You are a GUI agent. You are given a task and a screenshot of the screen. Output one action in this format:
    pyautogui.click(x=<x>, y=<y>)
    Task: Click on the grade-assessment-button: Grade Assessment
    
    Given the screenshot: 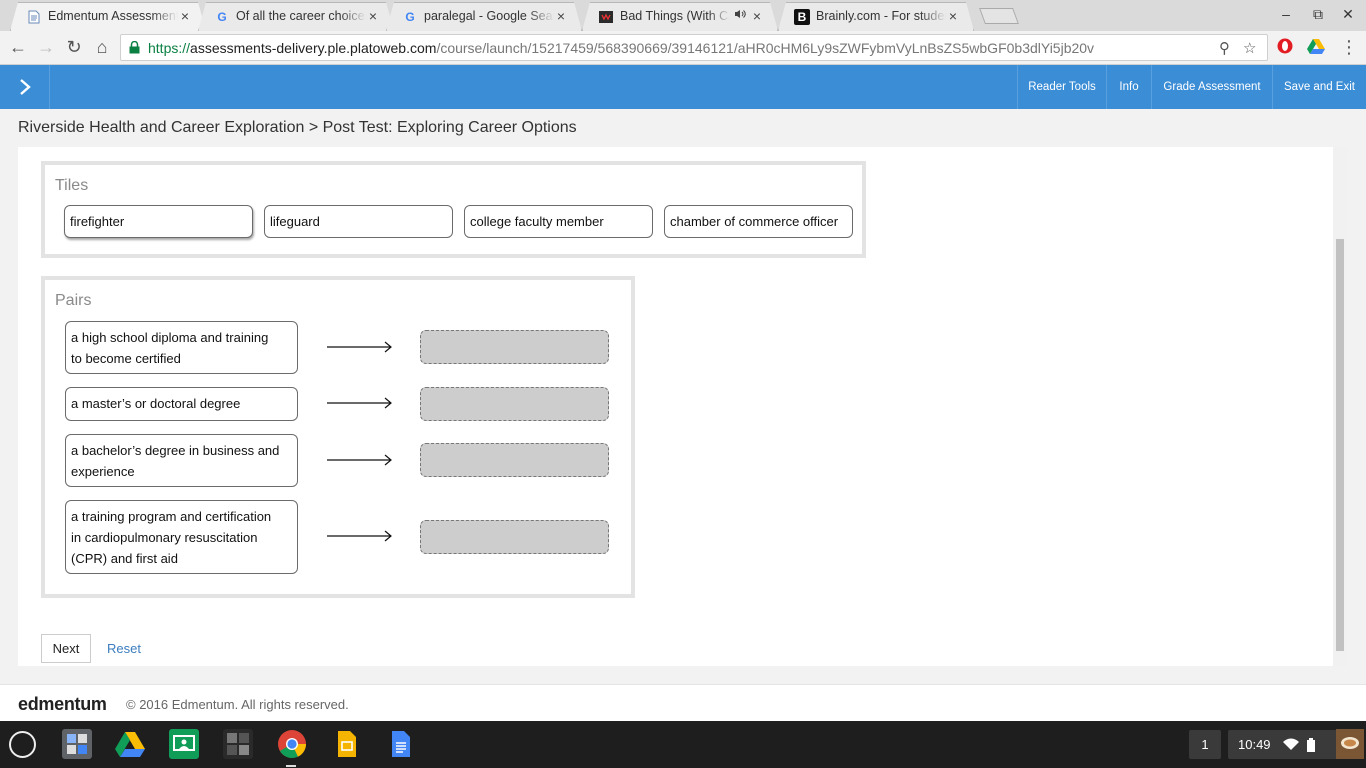 What is the action you would take?
    pyautogui.click(x=1211, y=87)
    